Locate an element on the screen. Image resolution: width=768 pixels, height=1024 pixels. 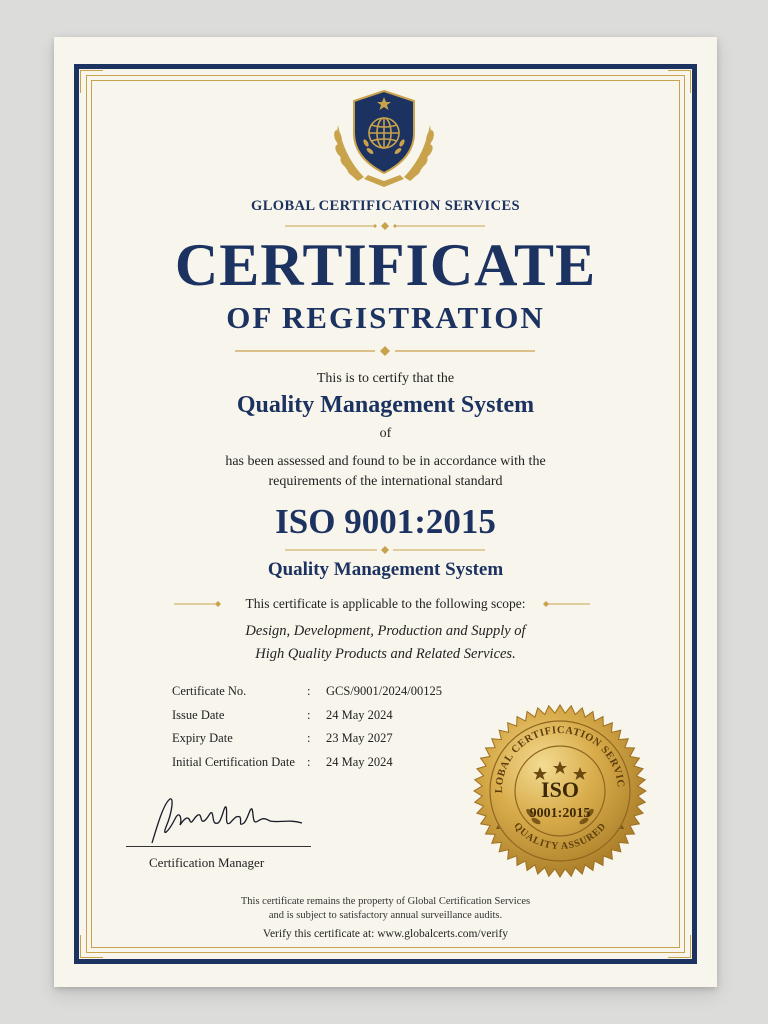
signature-line is located at coordinates (218, 846).